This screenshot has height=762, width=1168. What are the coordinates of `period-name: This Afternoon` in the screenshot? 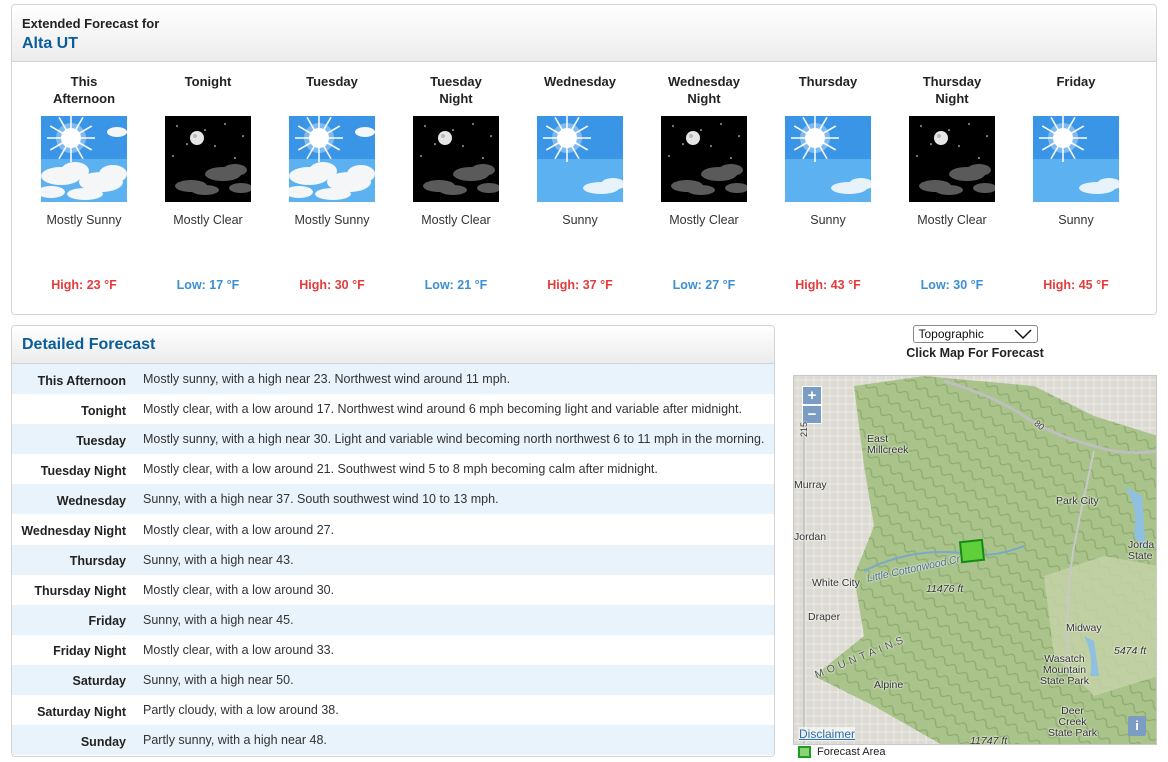 It's located at (84, 90).